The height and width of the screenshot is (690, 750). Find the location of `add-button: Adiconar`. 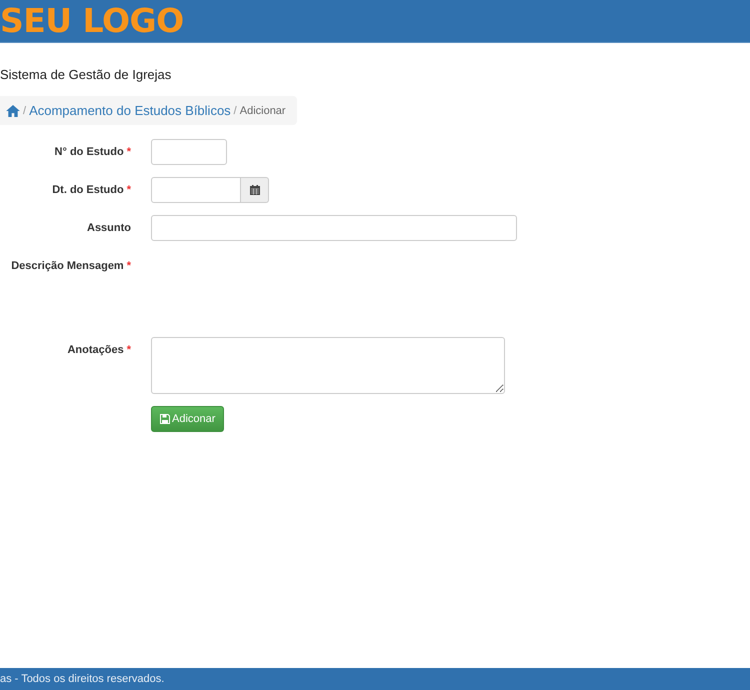

add-button: Adiconar is located at coordinates (187, 419).